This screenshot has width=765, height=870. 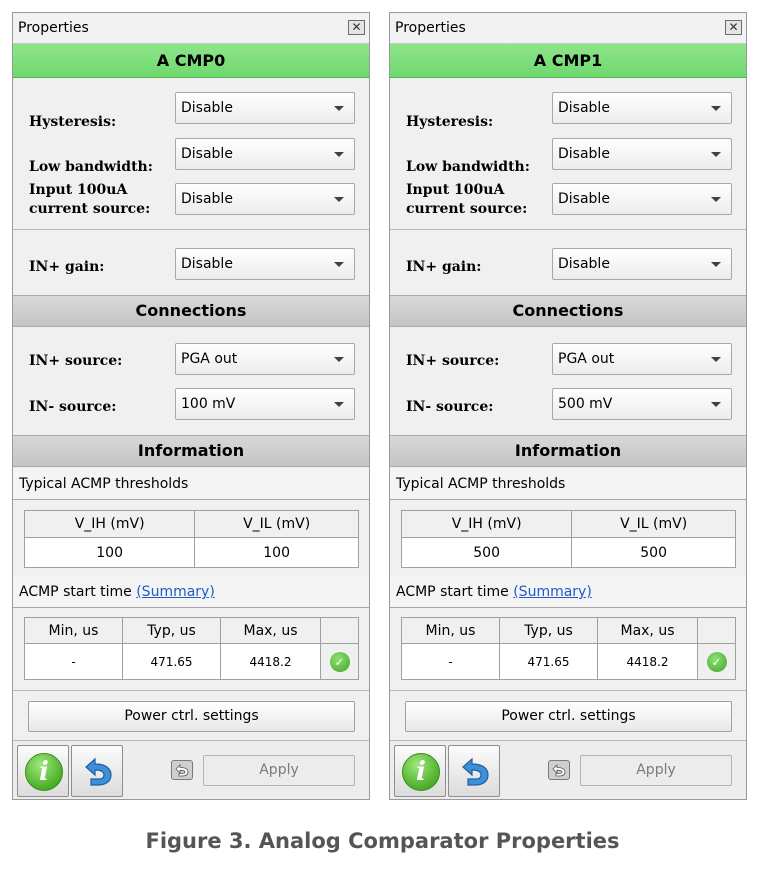 I want to click on revert-icon, so click(x=182, y=770).